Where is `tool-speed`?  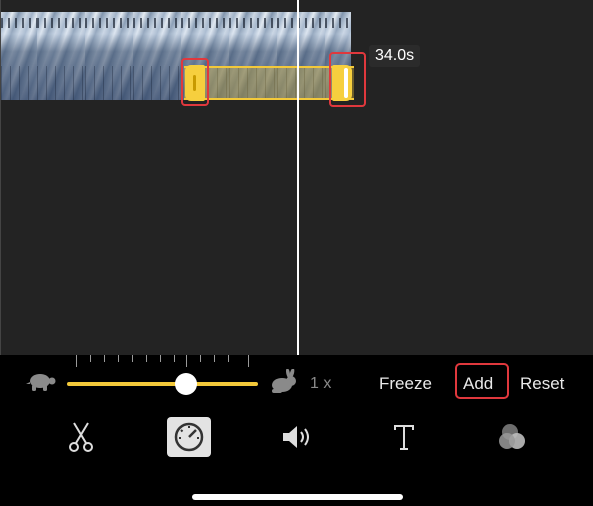
tool-speed is located at coordinates (189, 437).